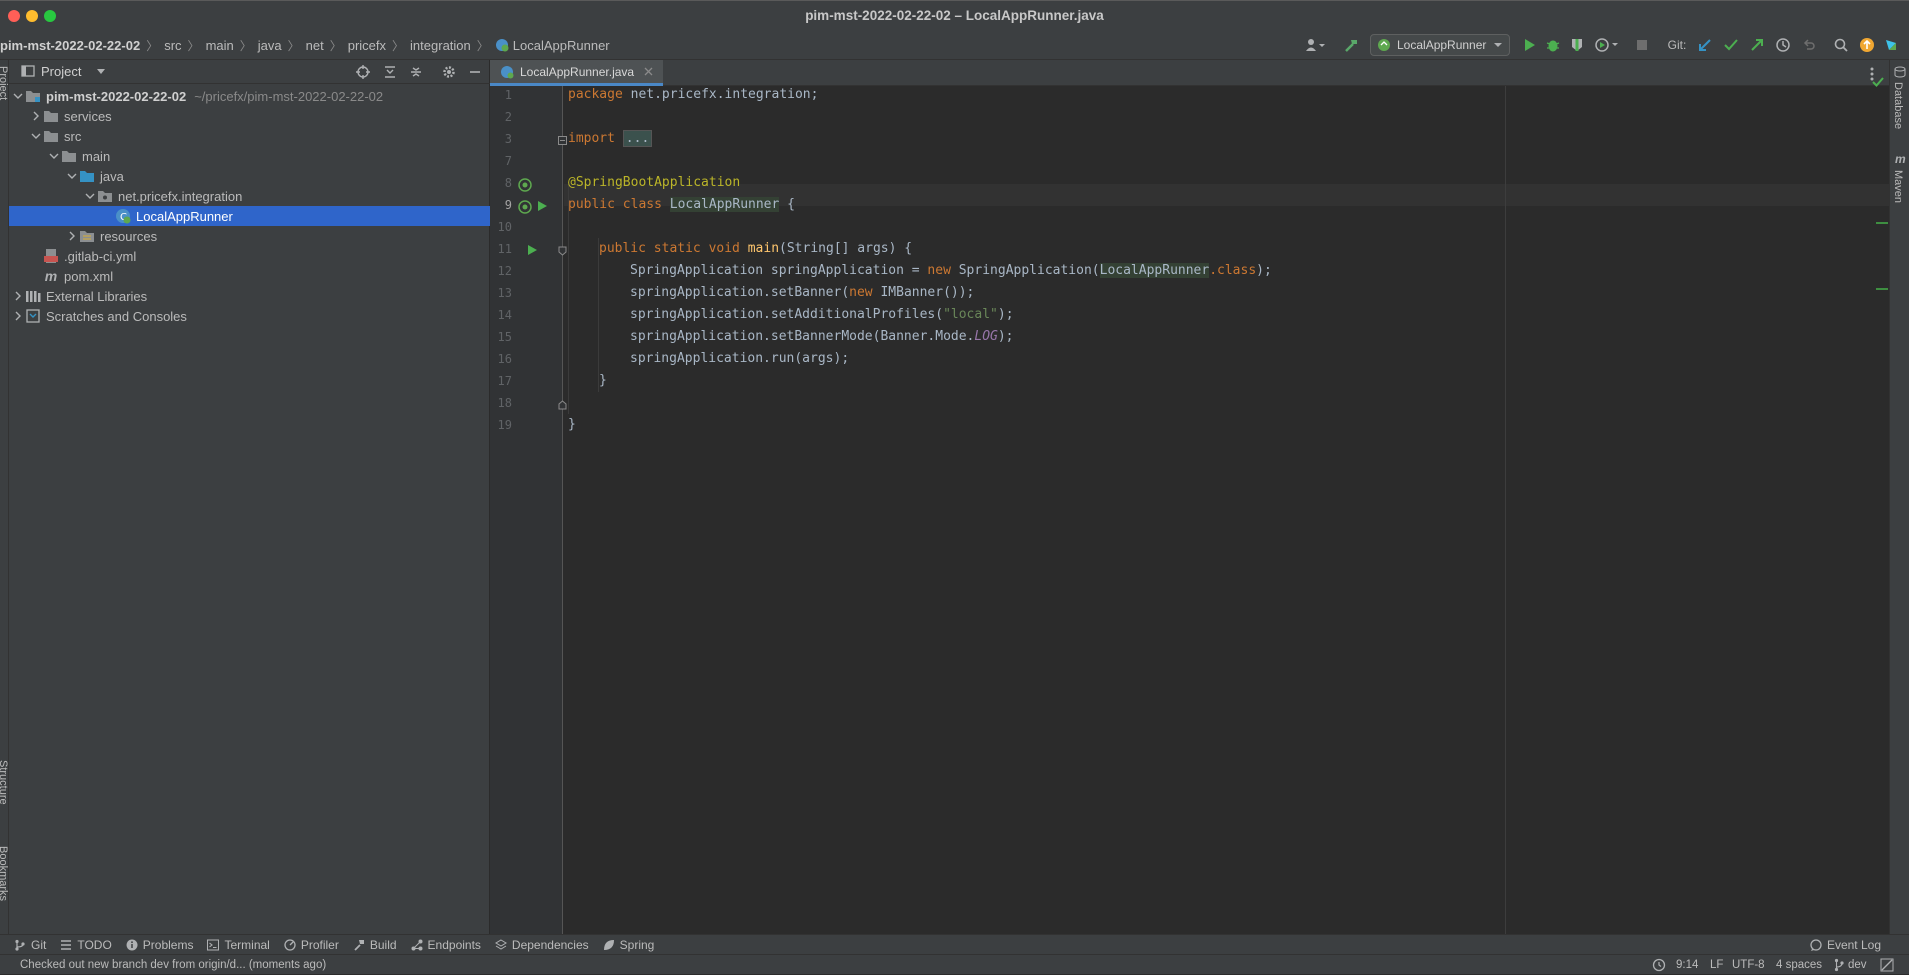  I want to click on line-separator: LF, so click(1716, 965).